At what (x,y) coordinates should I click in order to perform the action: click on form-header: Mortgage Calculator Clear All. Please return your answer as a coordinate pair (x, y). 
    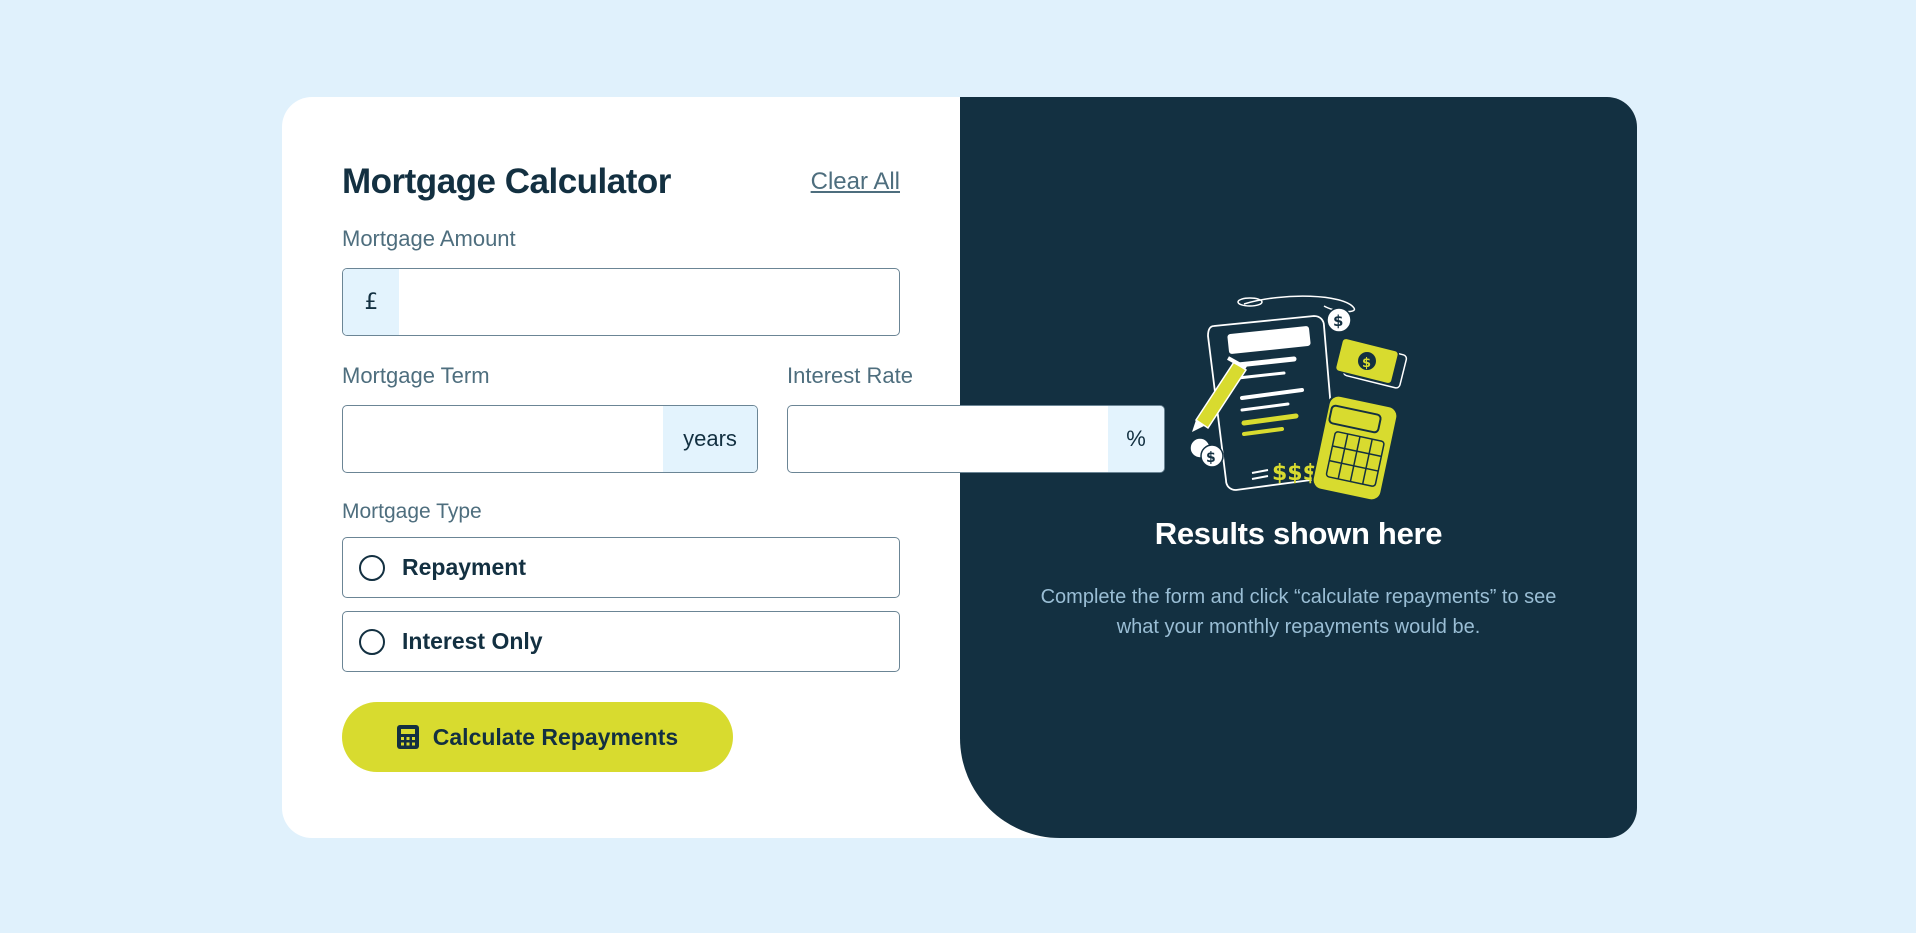
    Looking at the image, I should click on (621, 182).